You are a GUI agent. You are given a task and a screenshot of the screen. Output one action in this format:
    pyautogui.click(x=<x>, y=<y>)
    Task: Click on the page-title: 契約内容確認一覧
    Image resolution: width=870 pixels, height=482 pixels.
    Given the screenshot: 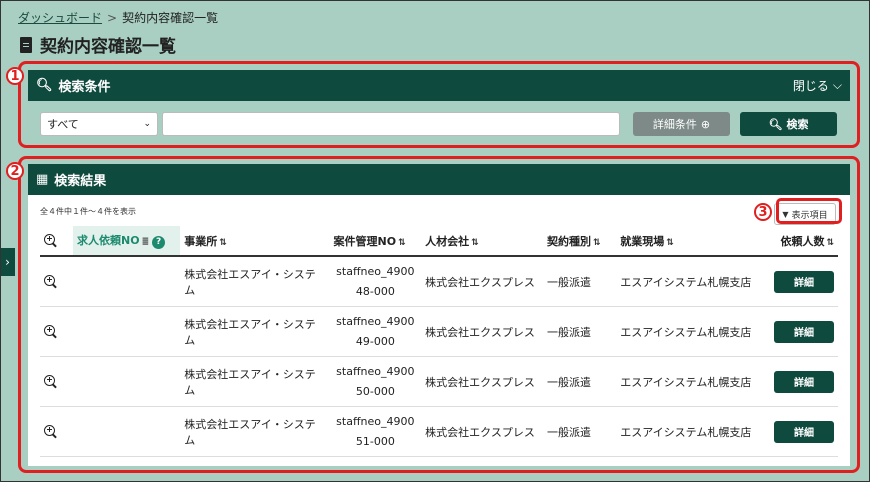 What is the action you would take?
    pyautogui.click(x=98, y=44)
    